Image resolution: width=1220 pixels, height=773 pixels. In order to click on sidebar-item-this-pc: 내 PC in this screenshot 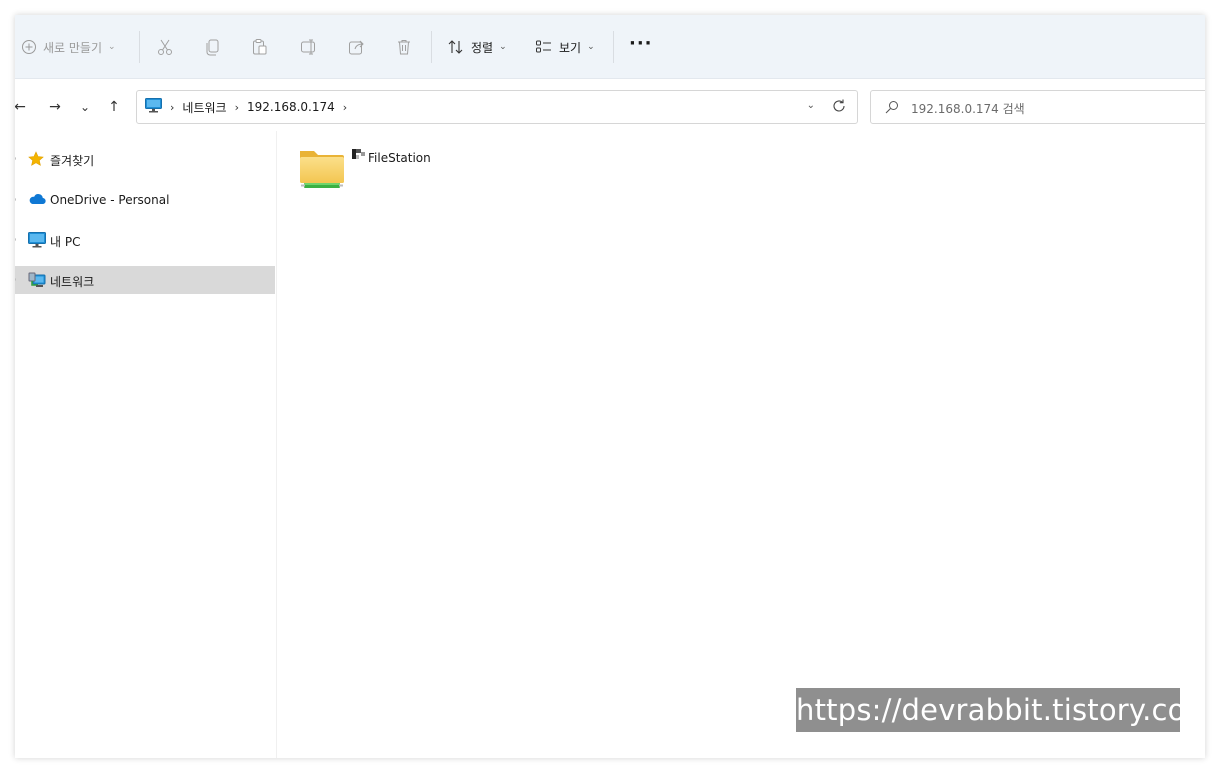, I will do `click(145, 240)`.